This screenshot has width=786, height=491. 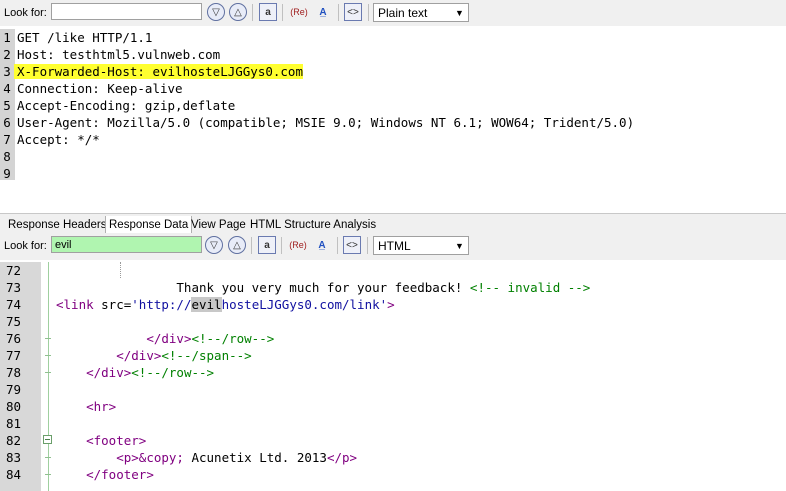 What do you see at coordinates (218, 225) in the screenshot?
I see `tab-view-page: View Page` at bounding box center [218, 225].